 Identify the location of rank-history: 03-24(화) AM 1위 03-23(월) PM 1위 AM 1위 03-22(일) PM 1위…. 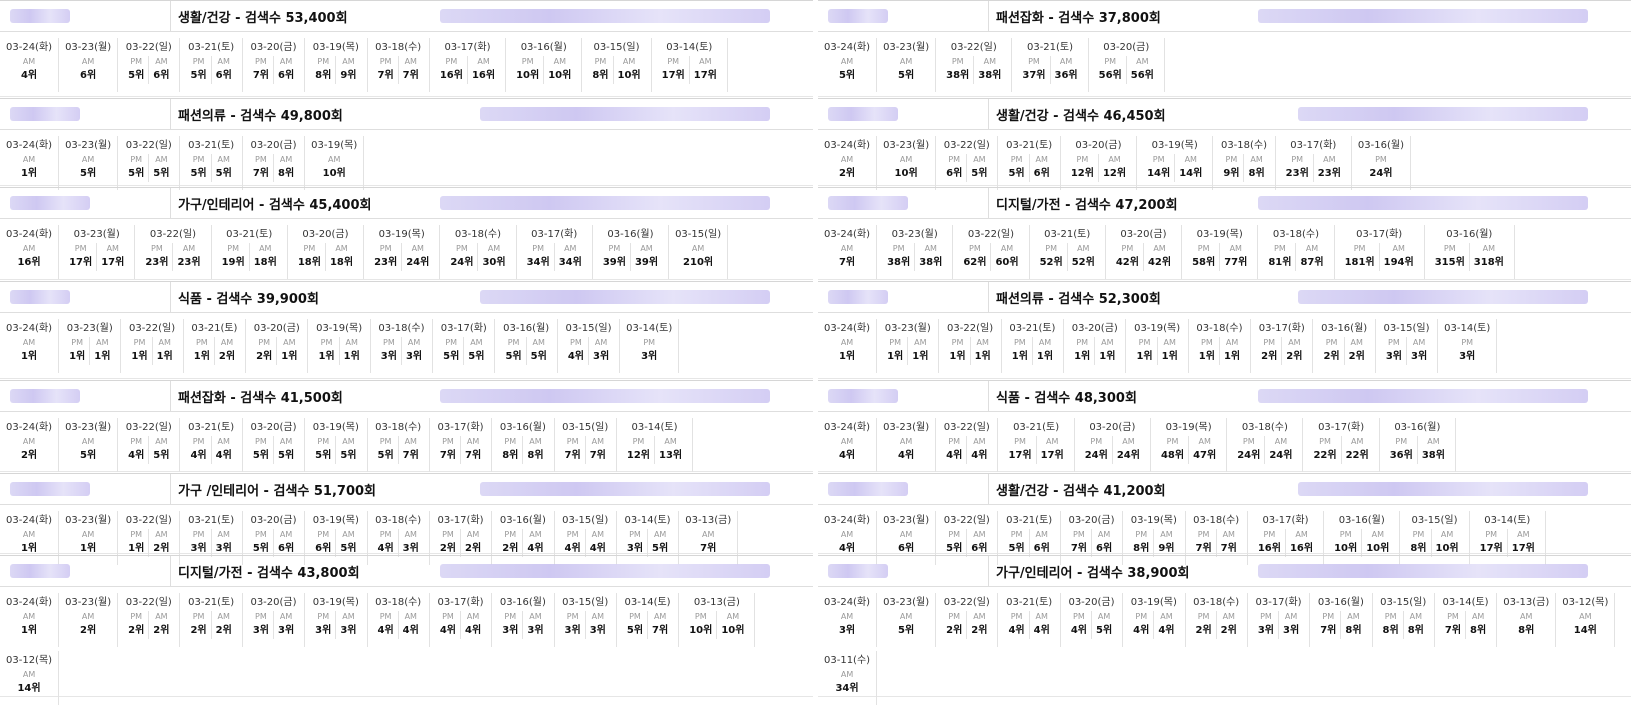
(406, 348).